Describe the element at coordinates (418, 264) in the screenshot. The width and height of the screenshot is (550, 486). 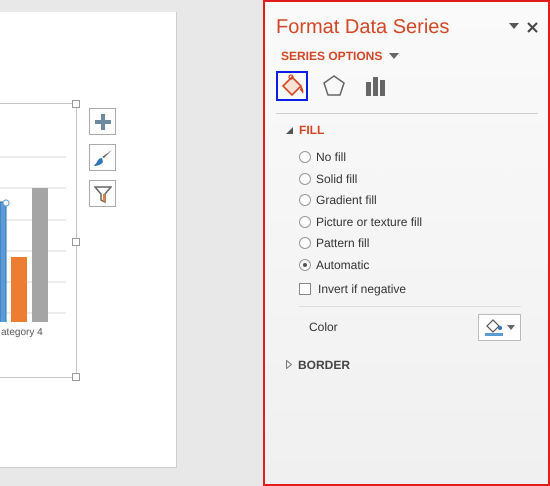
I see `radio-option: Automatic` at that location.